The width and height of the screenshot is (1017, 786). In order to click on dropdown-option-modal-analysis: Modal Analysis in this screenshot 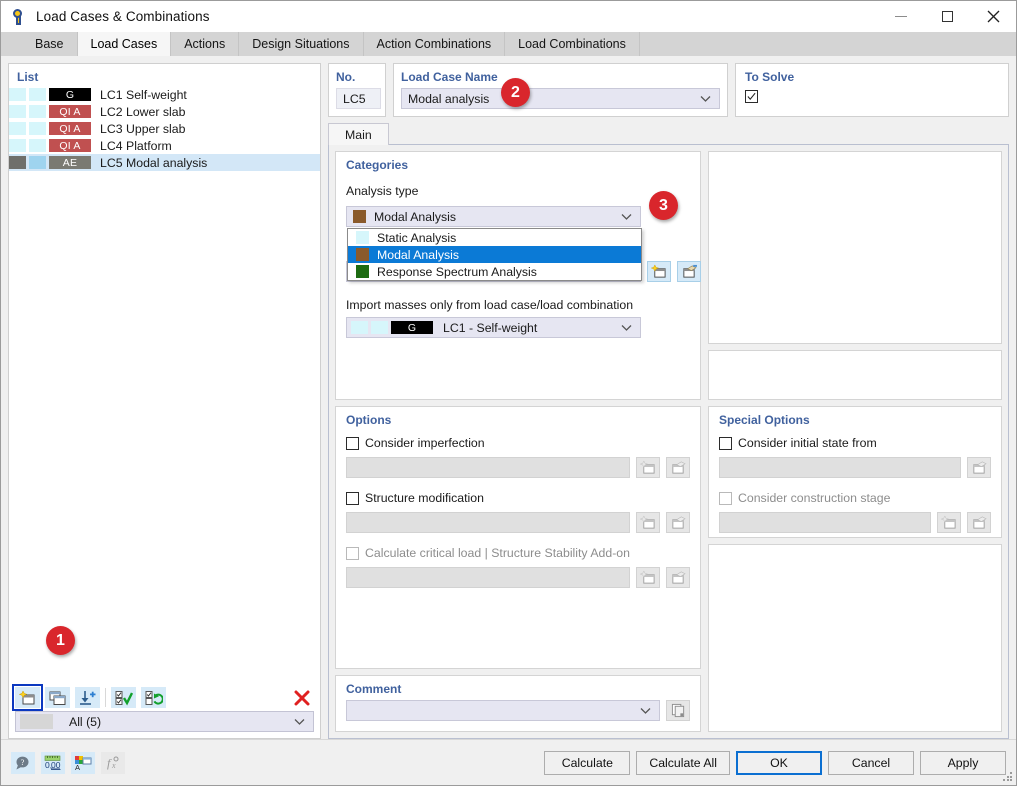, I will do `click(494, 254)`.